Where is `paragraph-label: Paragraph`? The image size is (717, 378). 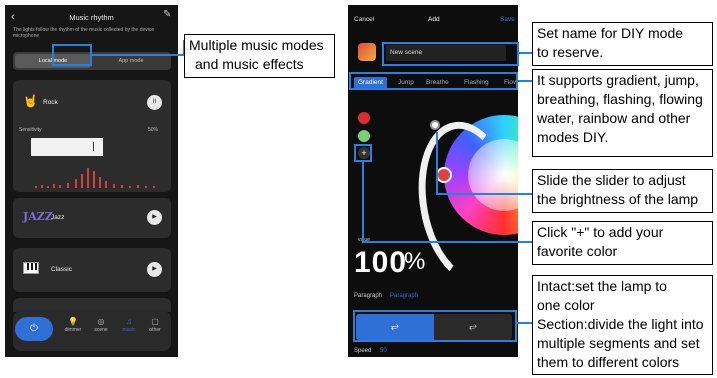 paragraph-label: Paragraph is located at coordinates (368, 296).